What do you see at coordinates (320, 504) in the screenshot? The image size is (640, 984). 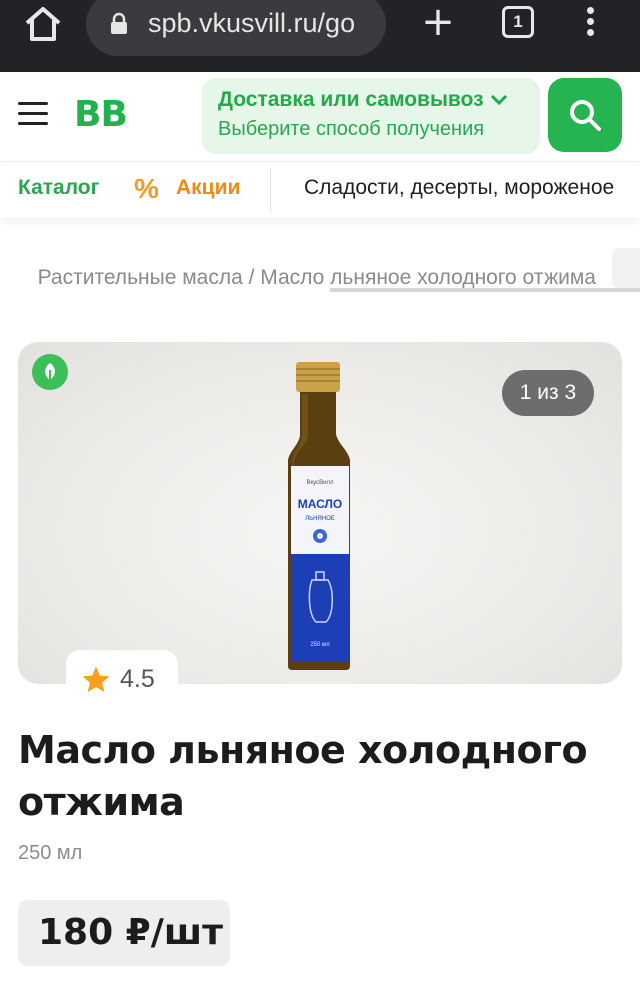 I see `bottle-title-text: МАСЛО` at bounding box center [320, 504].